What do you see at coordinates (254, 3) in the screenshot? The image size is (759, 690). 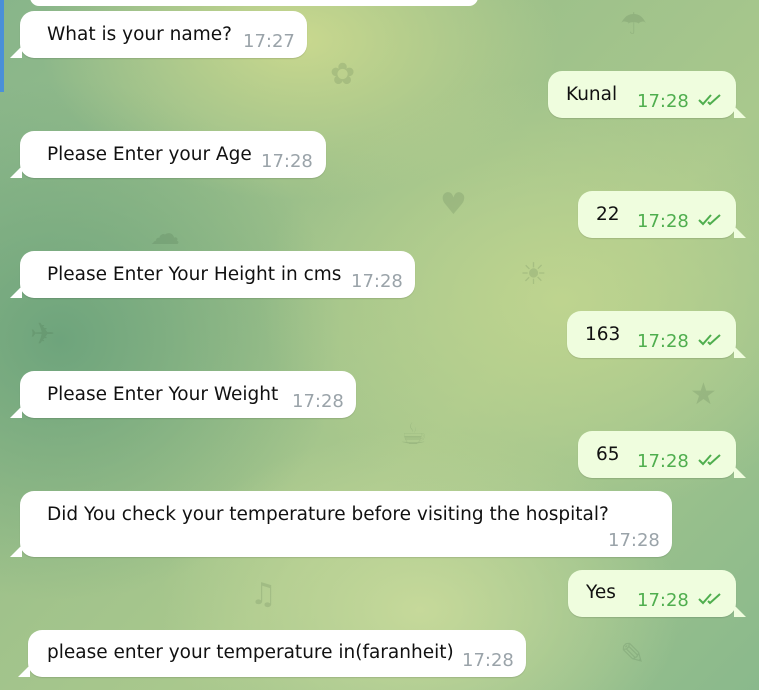 I see `previous-message-bubble-fragment` at bounding box center [254, 3].